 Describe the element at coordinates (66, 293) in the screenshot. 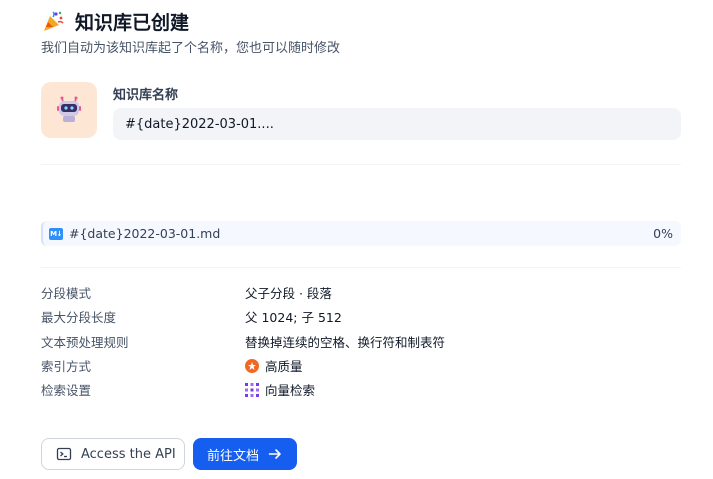

I see `meta-label-segment-mode: 分段模式` at that location.